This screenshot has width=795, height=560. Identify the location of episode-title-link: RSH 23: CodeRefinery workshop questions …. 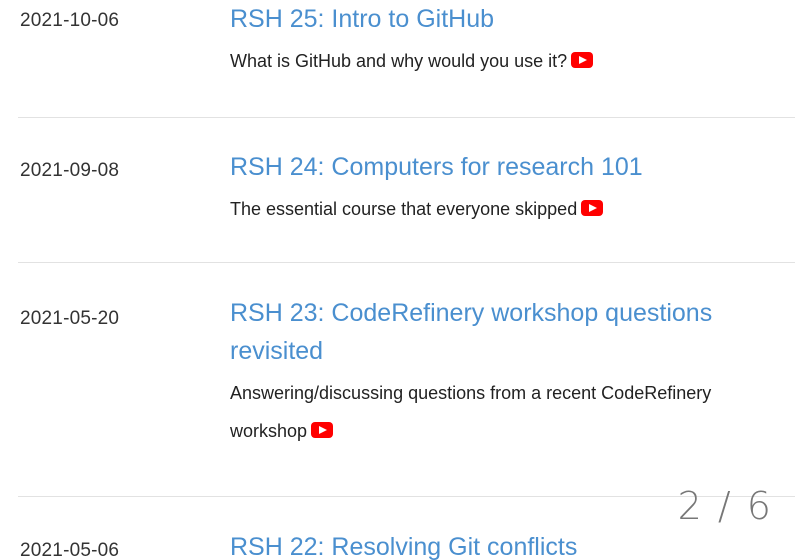
(506, 332).